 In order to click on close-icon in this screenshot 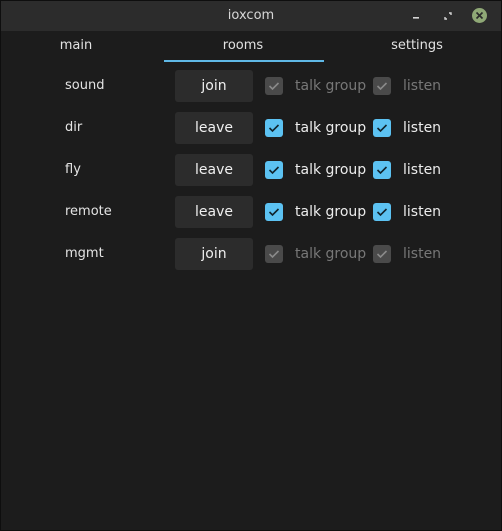, I will do `click(479, 15)`.